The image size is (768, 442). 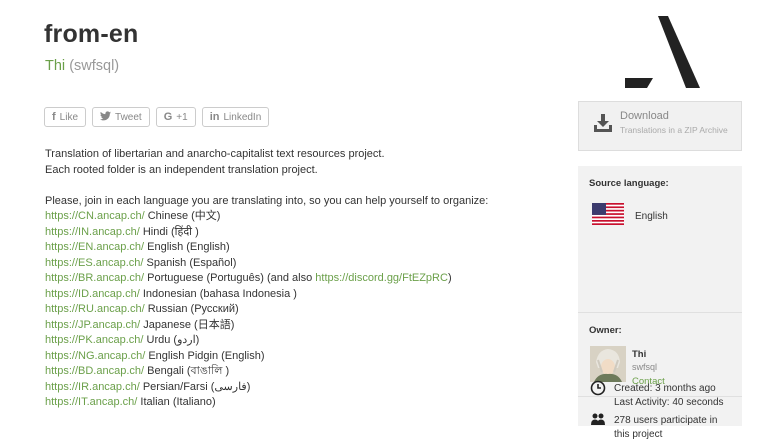 What do you see at coordinates (629, 183) in the screenshot?
I see `source-language-label: Source language:` at bounding box center [629, 183].